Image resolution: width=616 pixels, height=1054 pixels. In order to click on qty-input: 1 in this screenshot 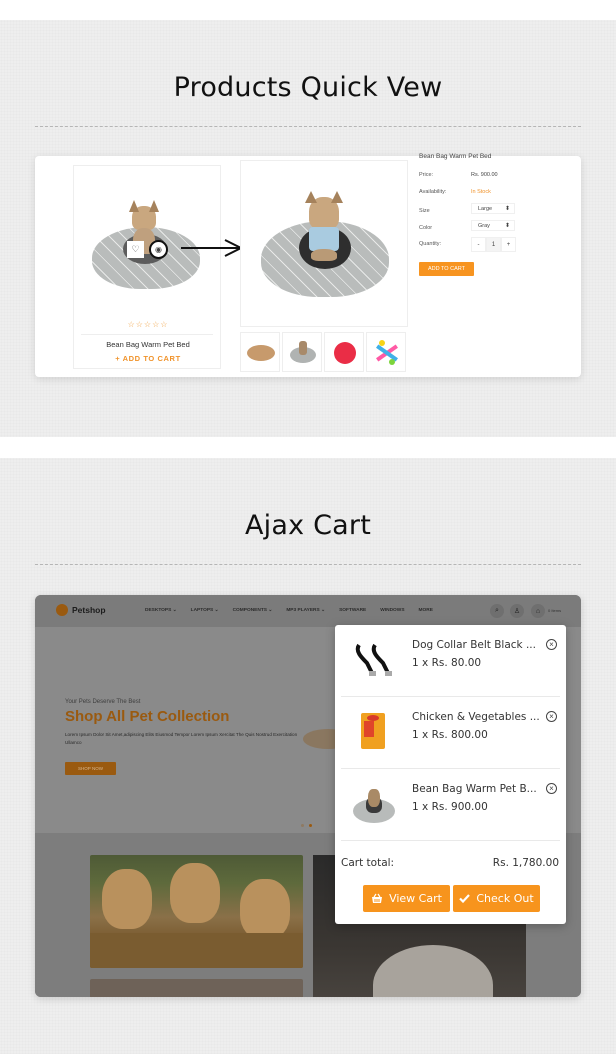, I will do `click(493, 244)`.